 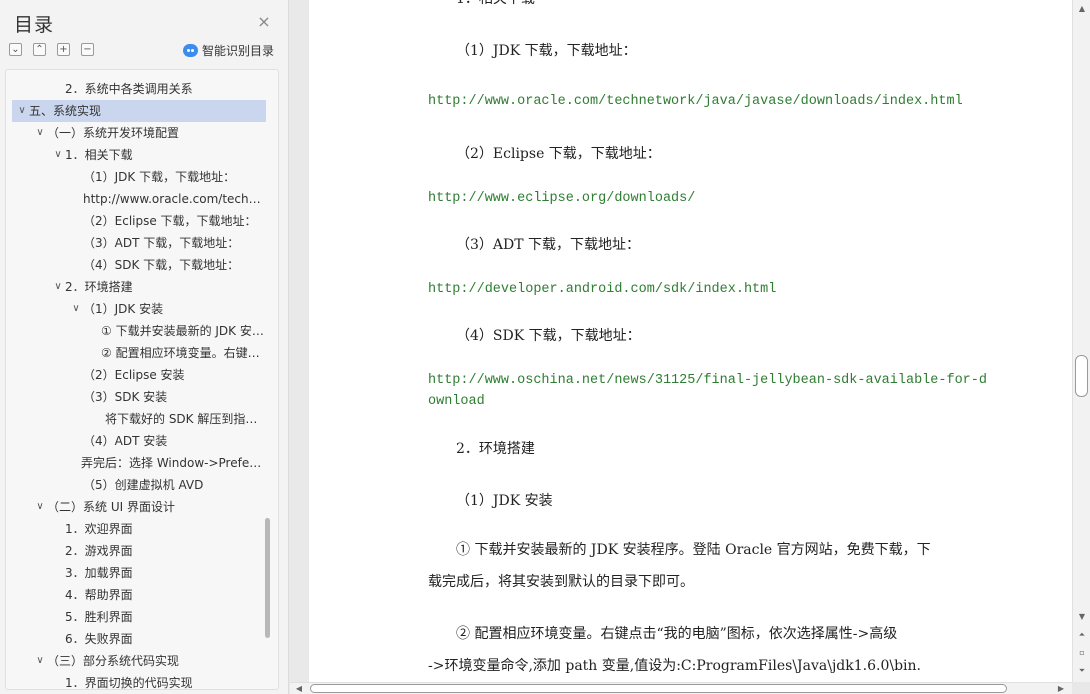 I want to click on heading-downloads: 1．相关下载, so click(x=481, y=4).